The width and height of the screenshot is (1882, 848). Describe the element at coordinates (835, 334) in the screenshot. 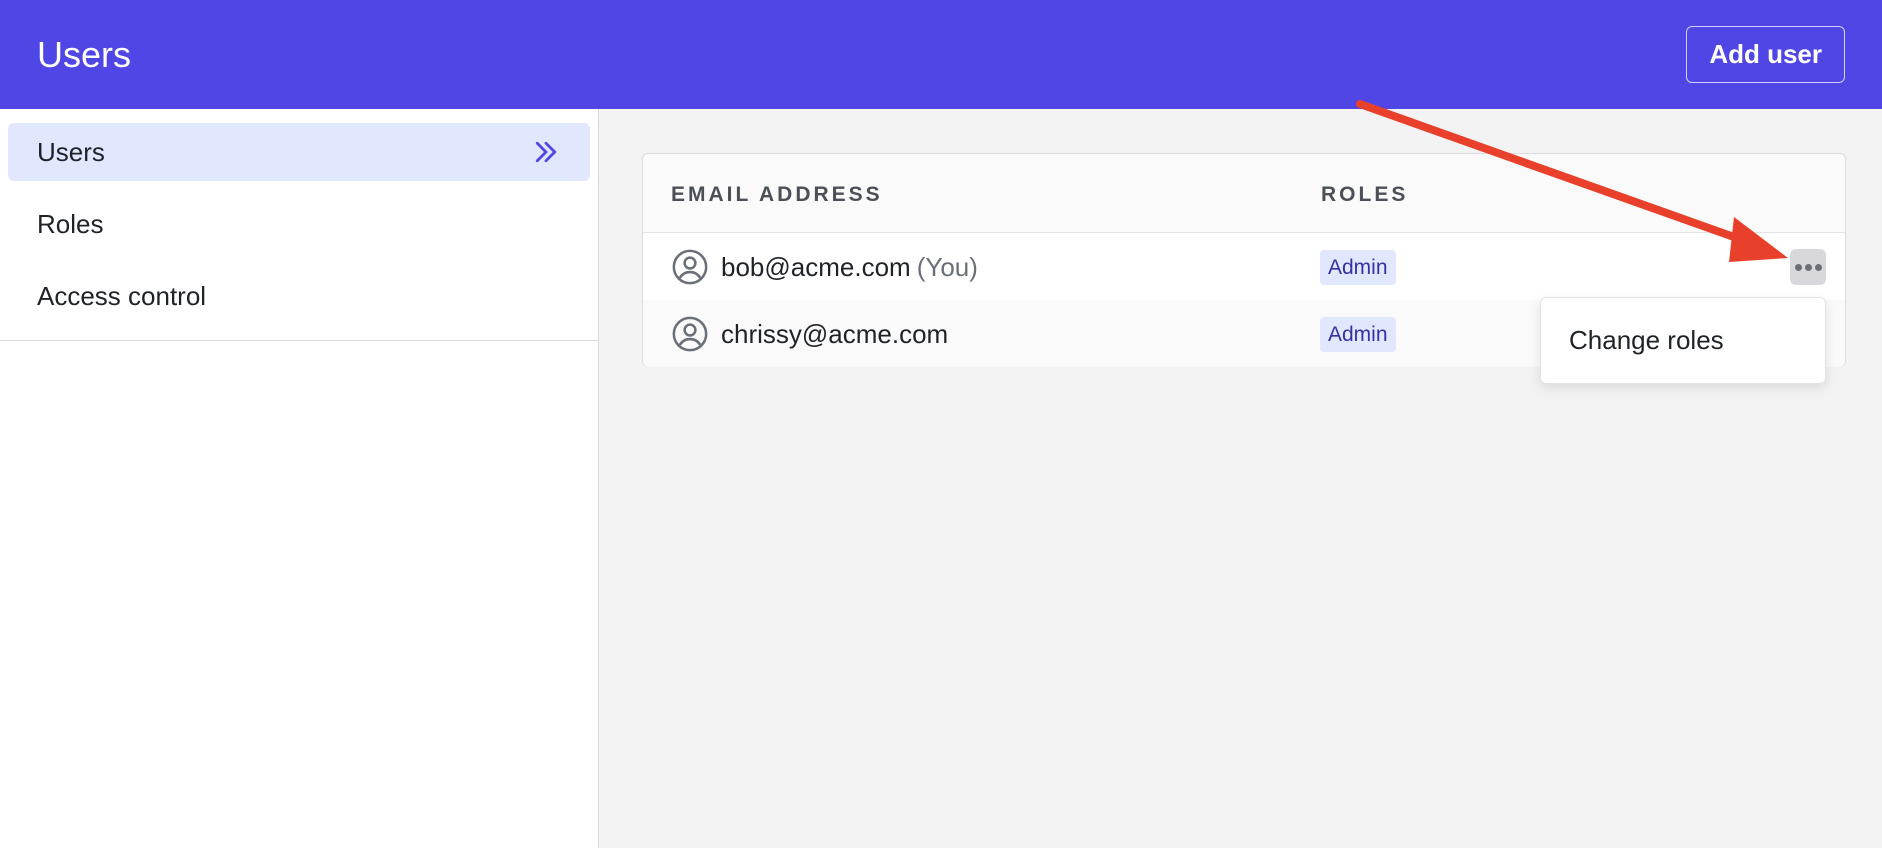

I see `user-email: chrissy@acme.com` at that location.